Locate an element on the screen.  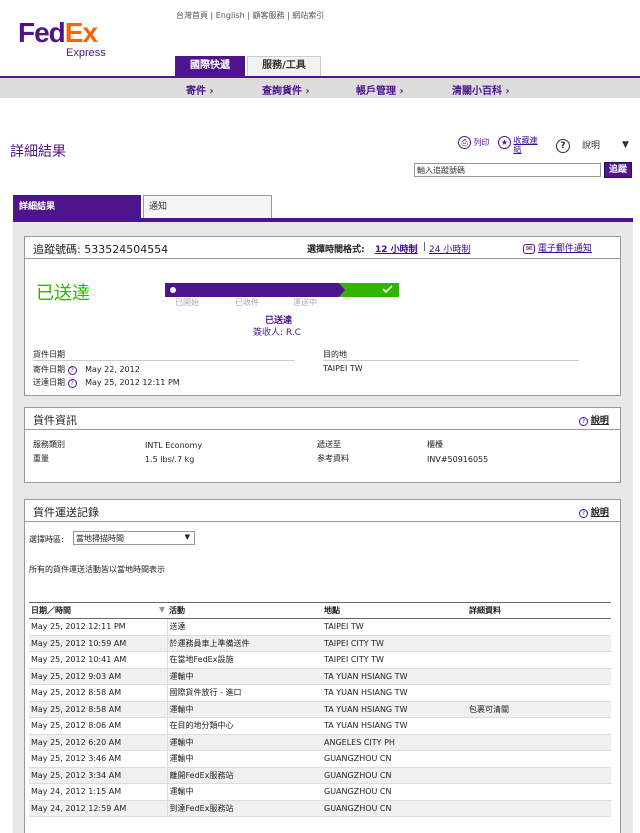
dropdown-arrow-icon: ▼ is located at coordinates (625, 145).